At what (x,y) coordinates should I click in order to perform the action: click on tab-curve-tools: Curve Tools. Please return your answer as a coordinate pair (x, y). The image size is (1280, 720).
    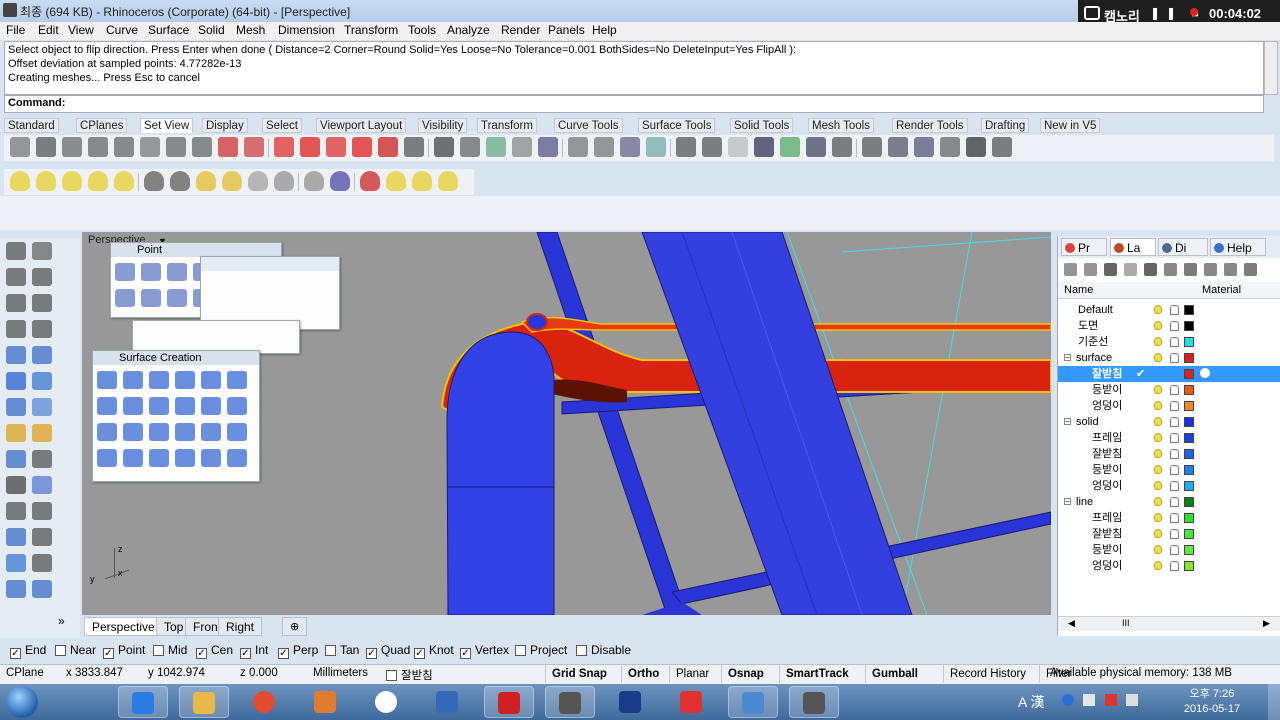
    Looking at the image, I should click on (588, 125).